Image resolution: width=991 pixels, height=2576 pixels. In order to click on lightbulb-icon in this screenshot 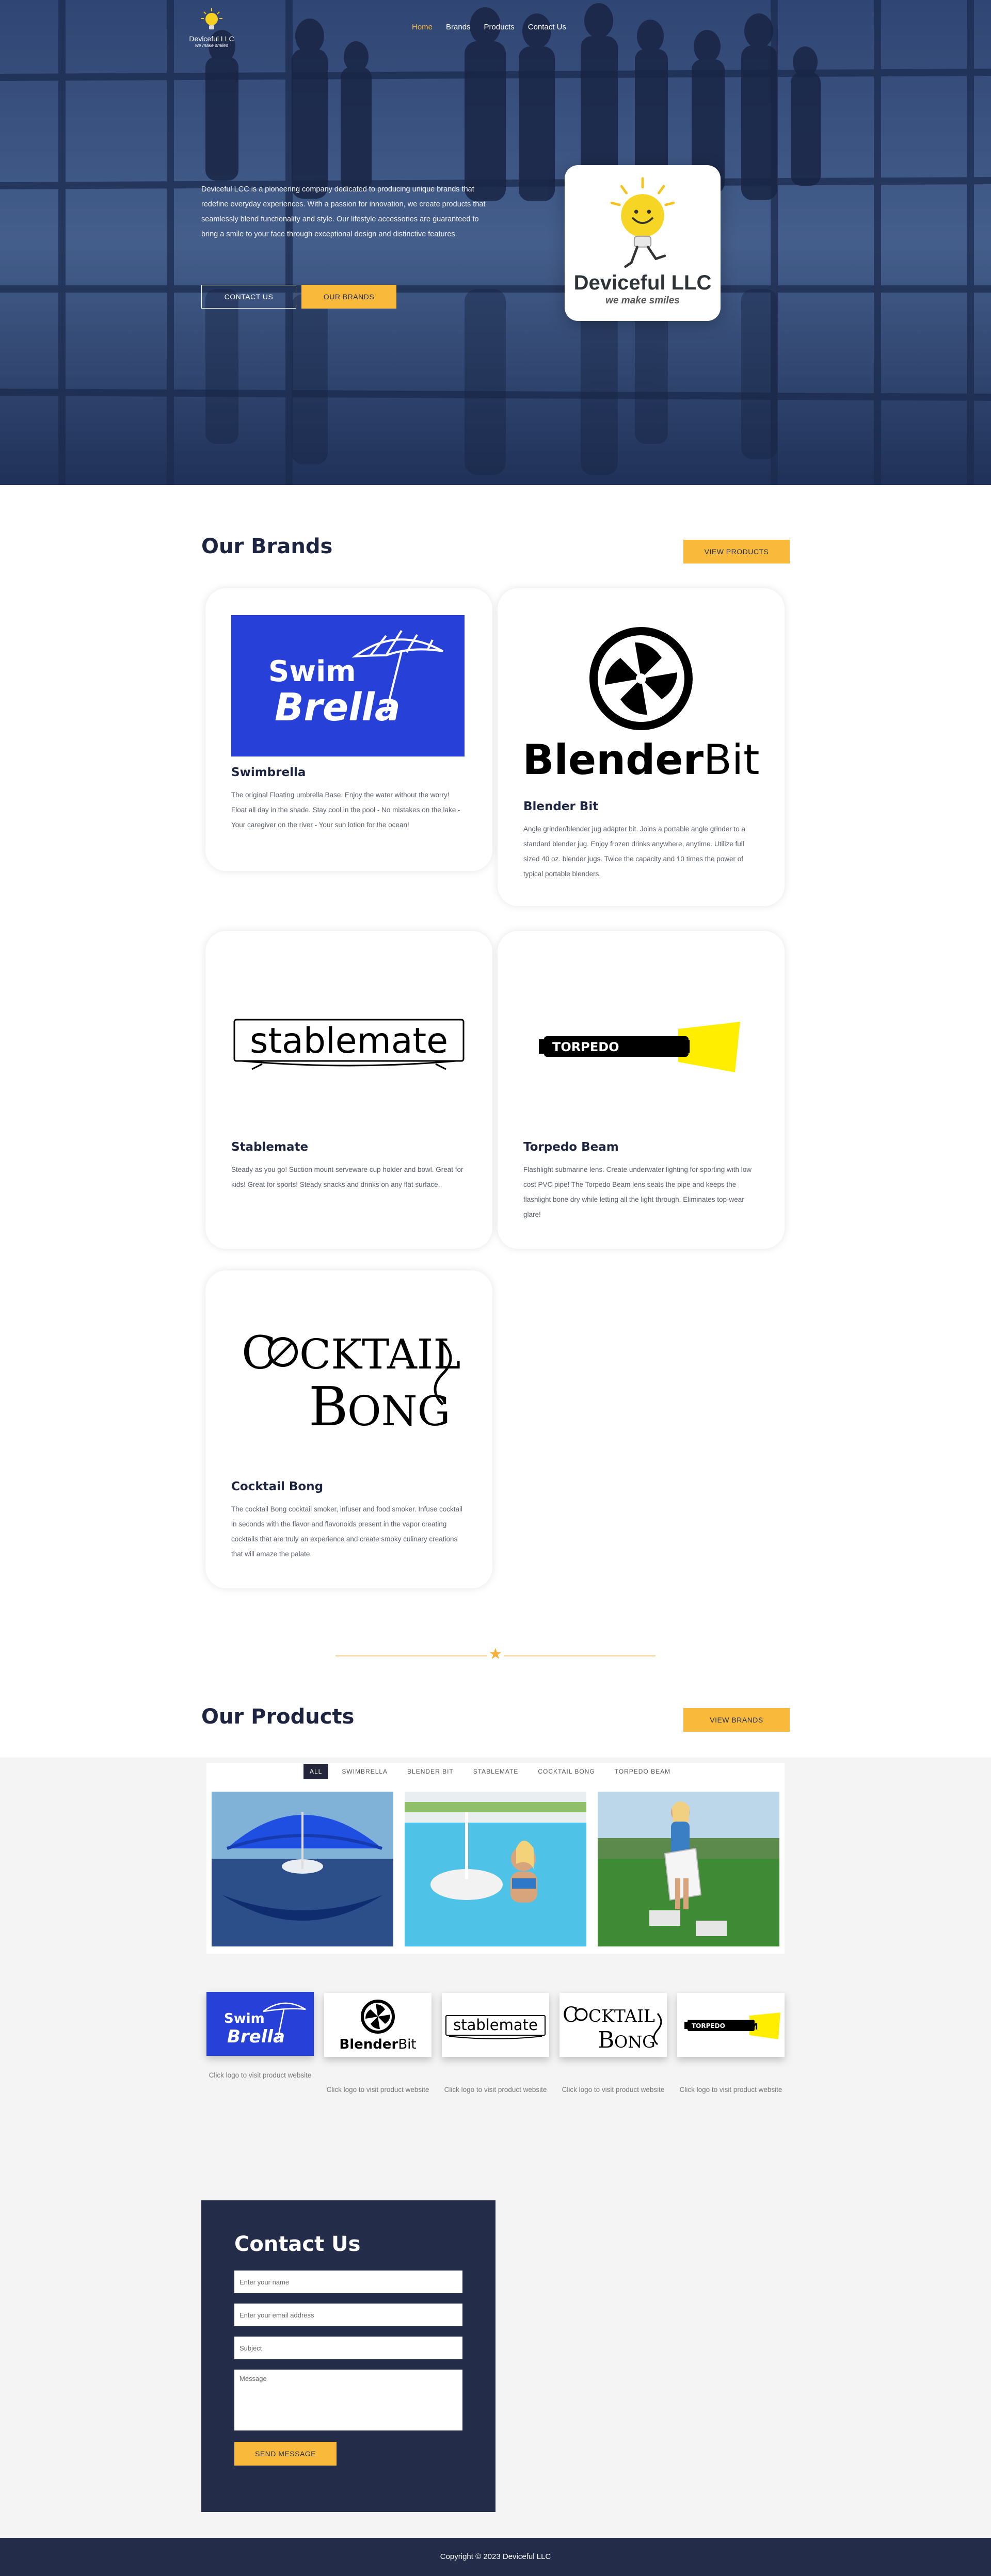, I will do `click(211, 19)`.